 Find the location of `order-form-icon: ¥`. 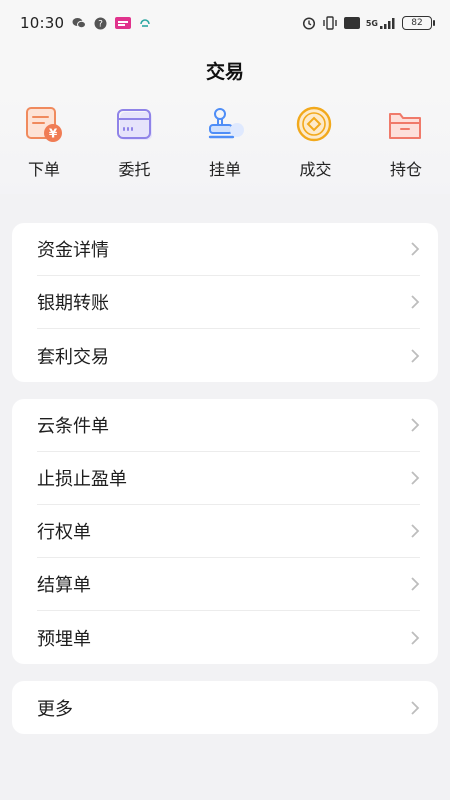

order-form-icon: ¥ is located at coordinates (44, 124).